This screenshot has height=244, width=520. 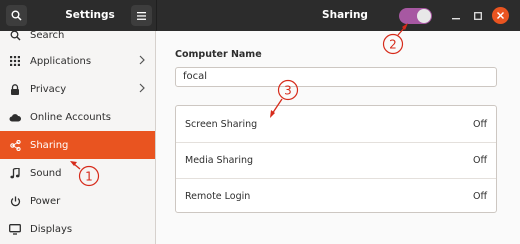 What do you see at coordinates (415, 16) in the screenshot?
I see `sharing-toggle` at bounding box center [415, 16].